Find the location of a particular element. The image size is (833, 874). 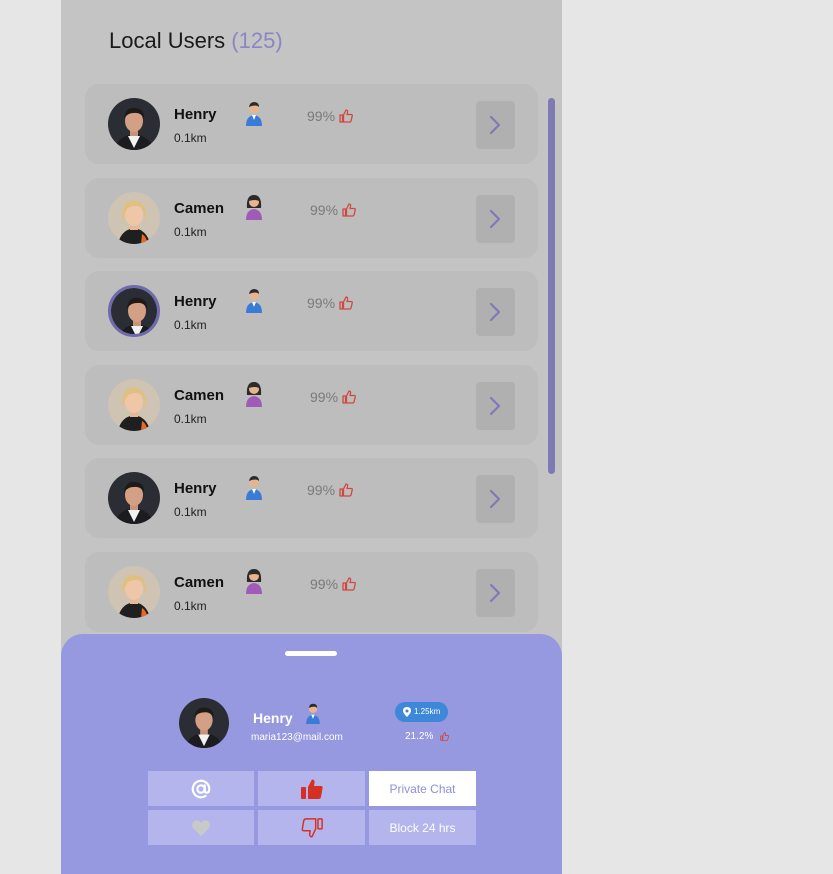

sheet-rating-value: 21.2% is located at coordinates (419, 736).